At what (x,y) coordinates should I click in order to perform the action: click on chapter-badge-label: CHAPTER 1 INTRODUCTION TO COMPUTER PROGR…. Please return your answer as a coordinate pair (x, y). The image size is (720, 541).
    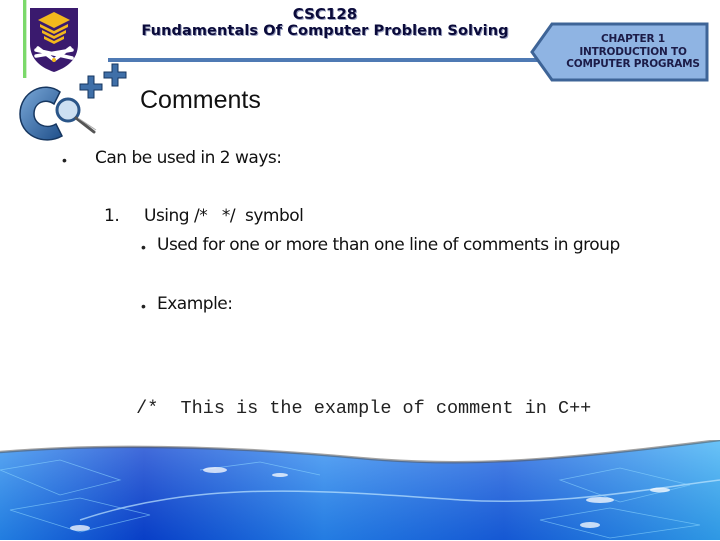
    Looking at the image, I should click on (633, 52).